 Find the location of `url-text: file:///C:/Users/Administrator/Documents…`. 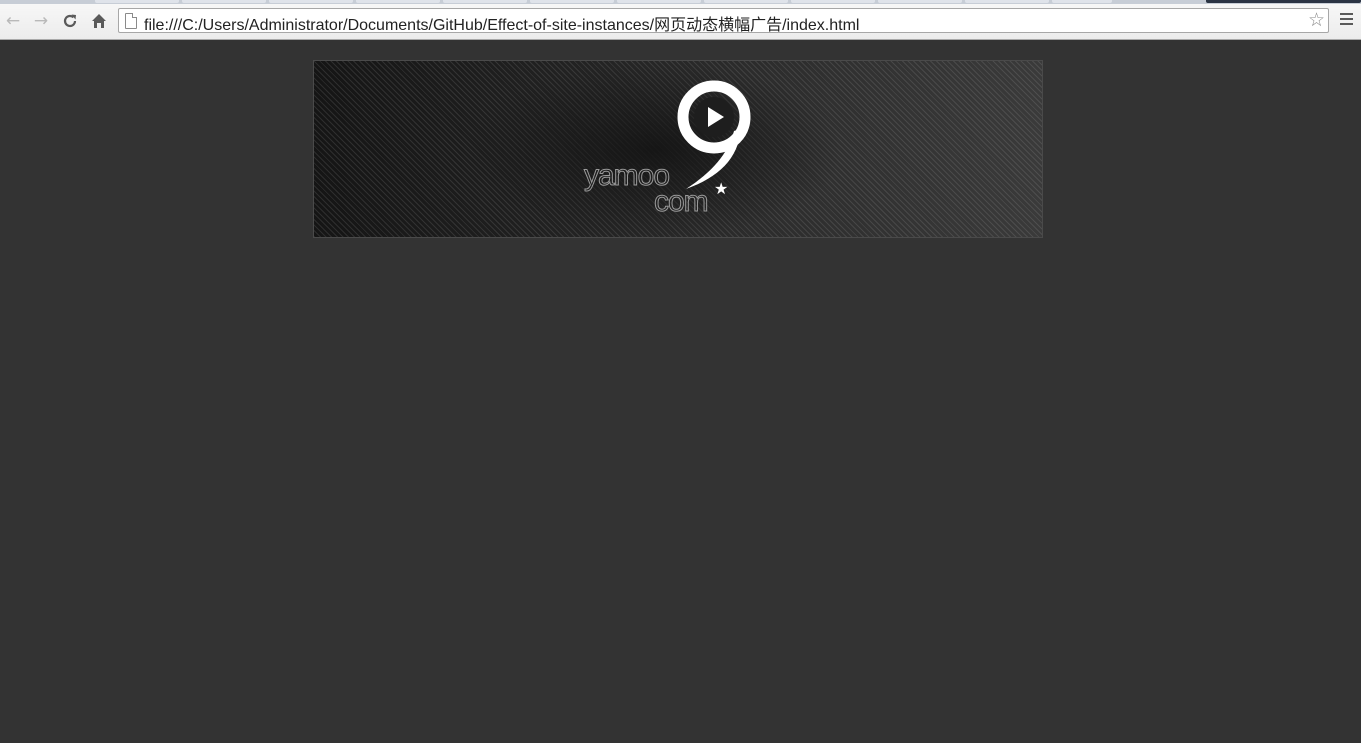

url-text: file:///C:/Users/Administrator/Documents… is located at coordinates (501, 23).